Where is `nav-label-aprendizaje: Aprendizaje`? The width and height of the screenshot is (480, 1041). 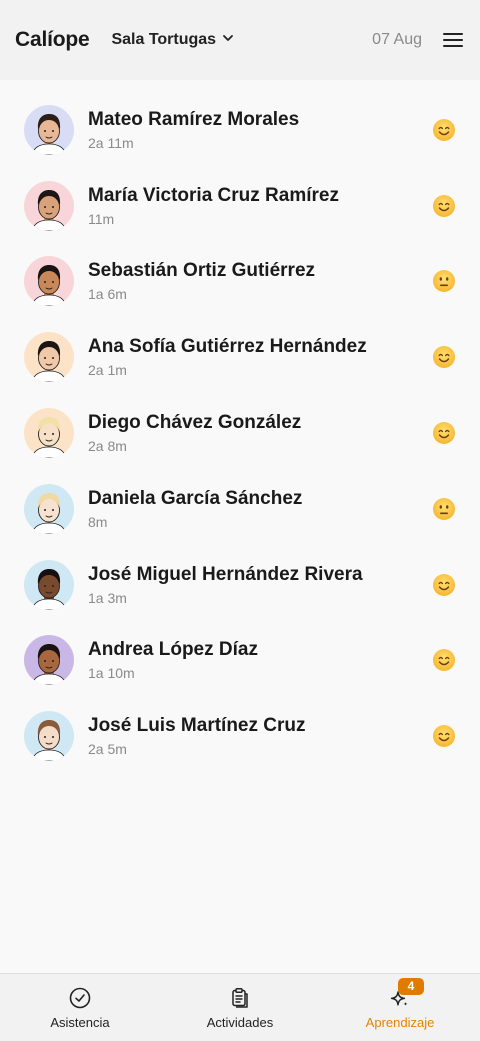
nav-label-aprendizaje: Aprendizaje is located at coordinates (400, 1022).